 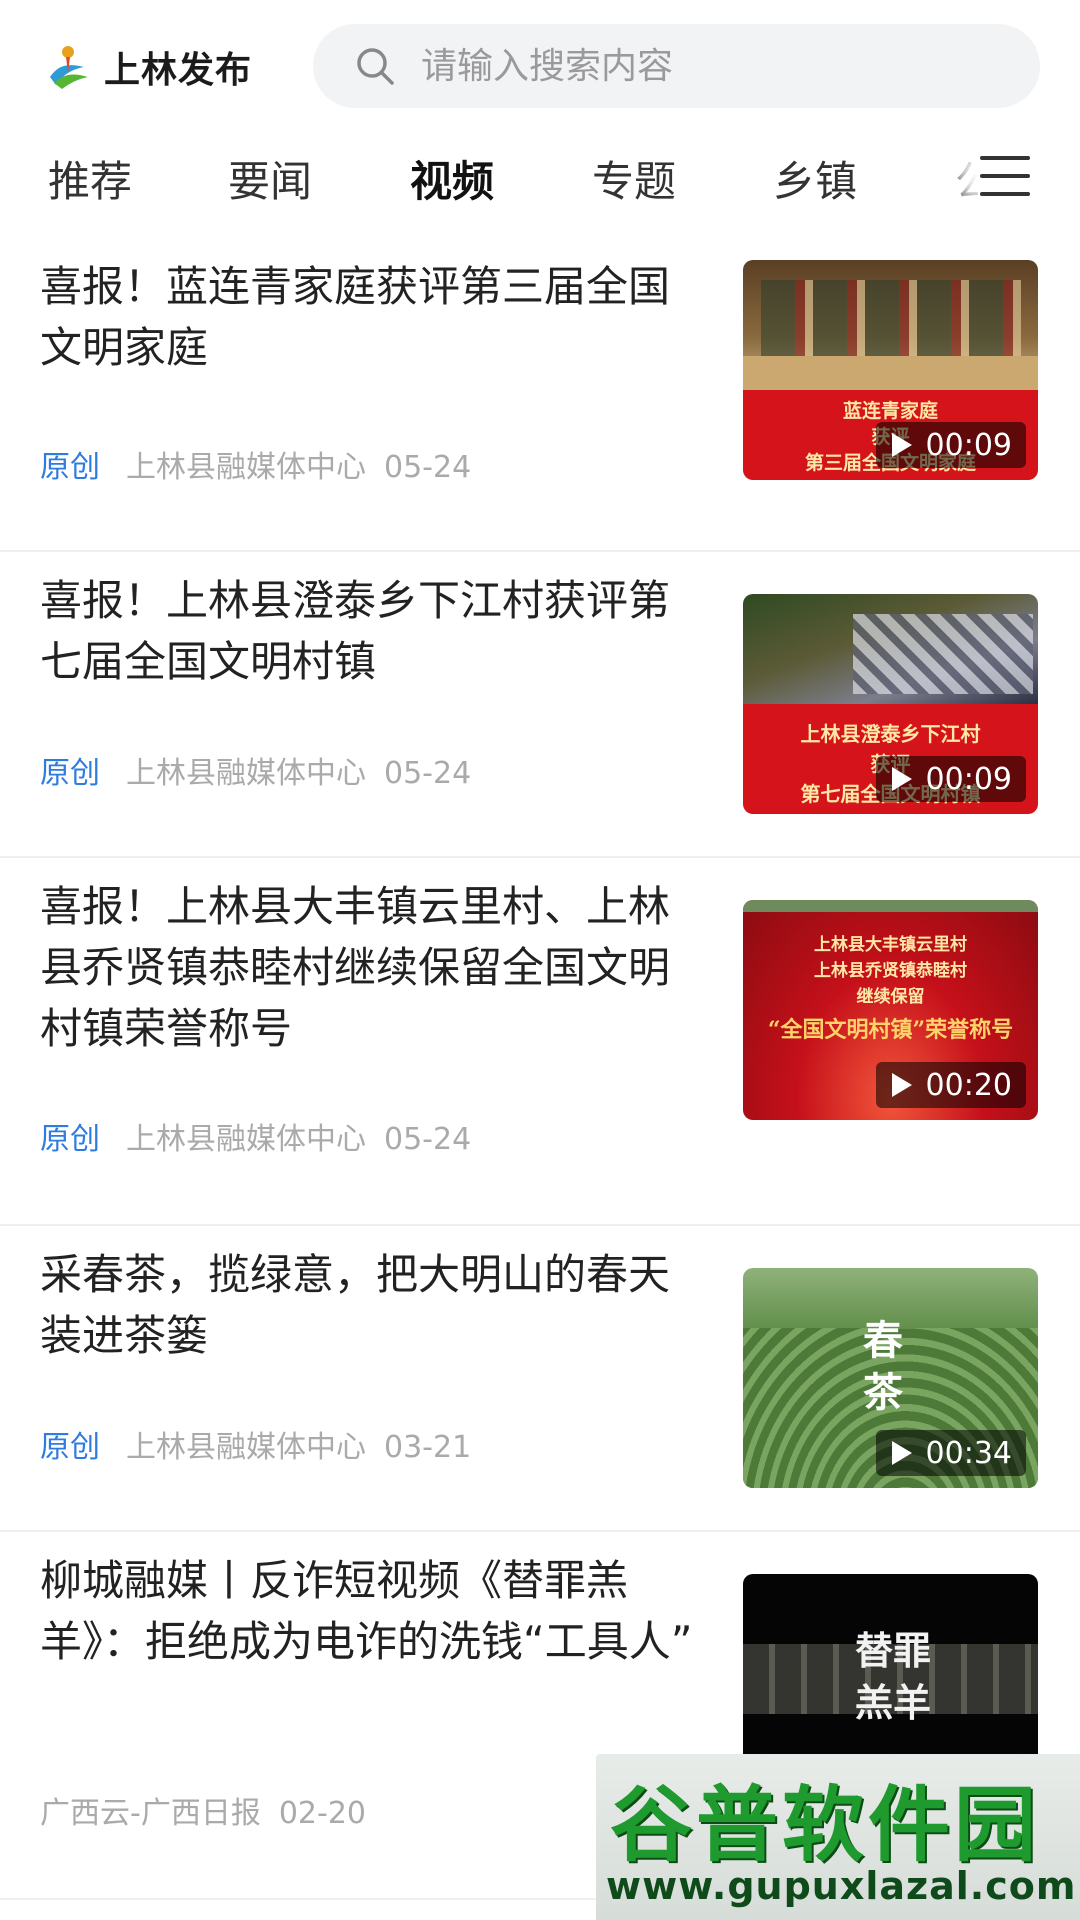 I want to click on item-meta: 原创 上林县融媒体中心 03-21, so click(x=255, y=1444).